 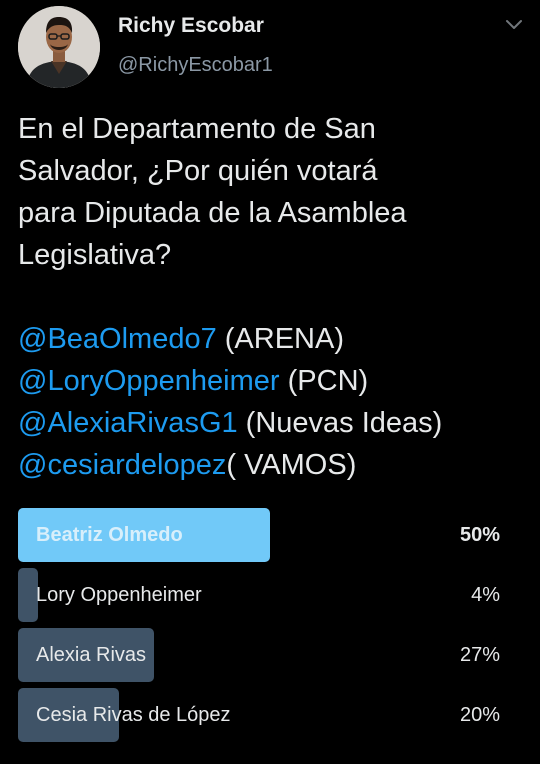 I want to click on mention-line: @BeaOlmedo7 (ARENA), so click(x=273, y=339).